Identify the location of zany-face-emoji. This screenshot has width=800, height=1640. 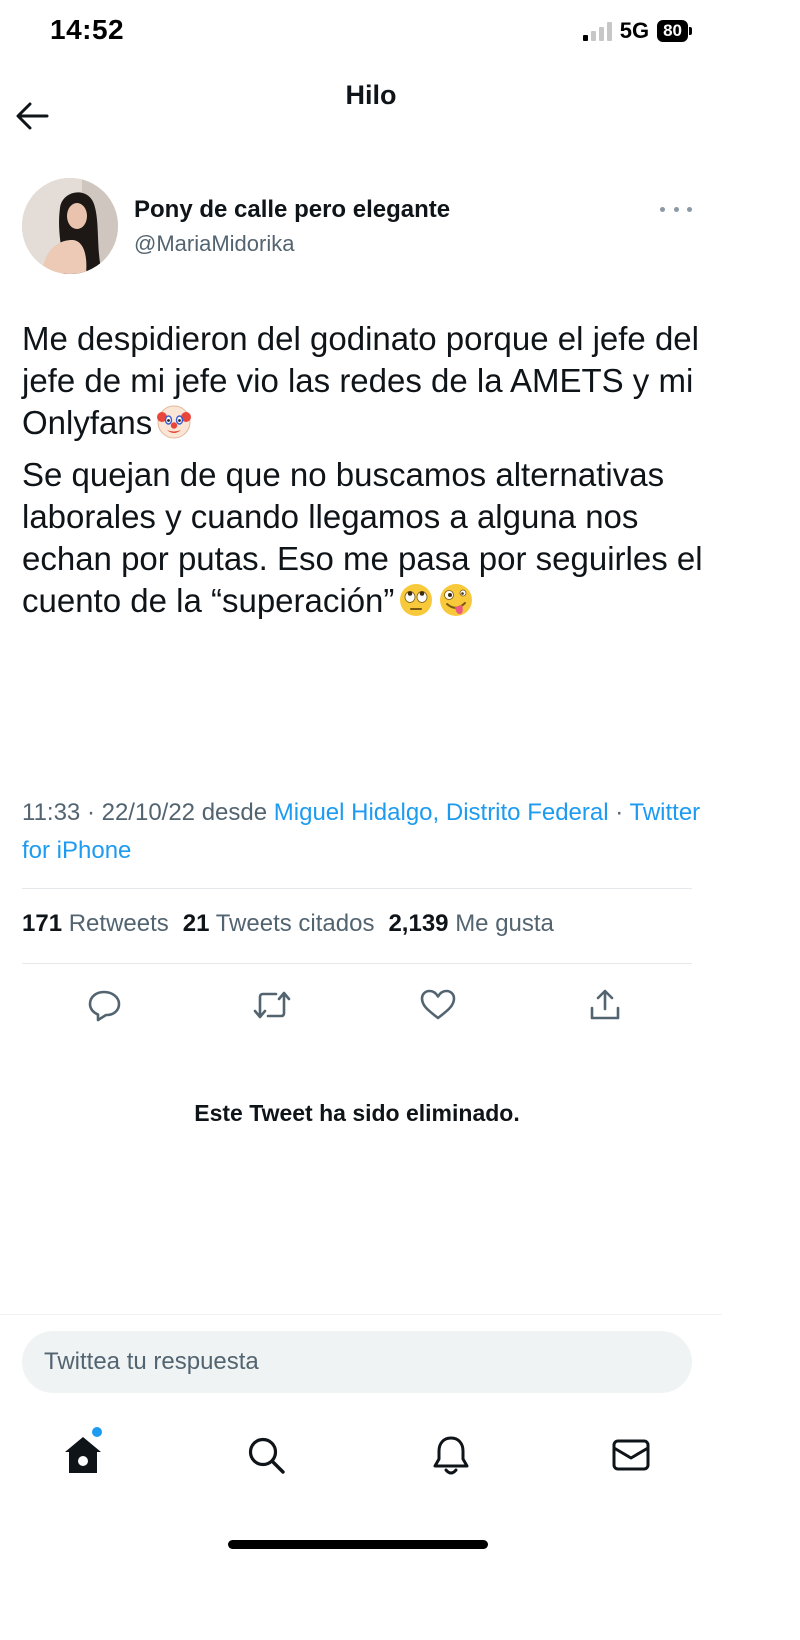
(456, 600).